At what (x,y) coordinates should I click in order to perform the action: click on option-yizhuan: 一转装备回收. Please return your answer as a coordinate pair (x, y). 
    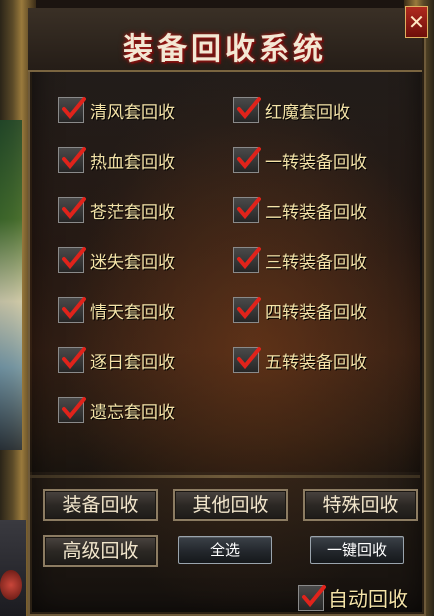
    Looking at the image, I should click on (300, 160).